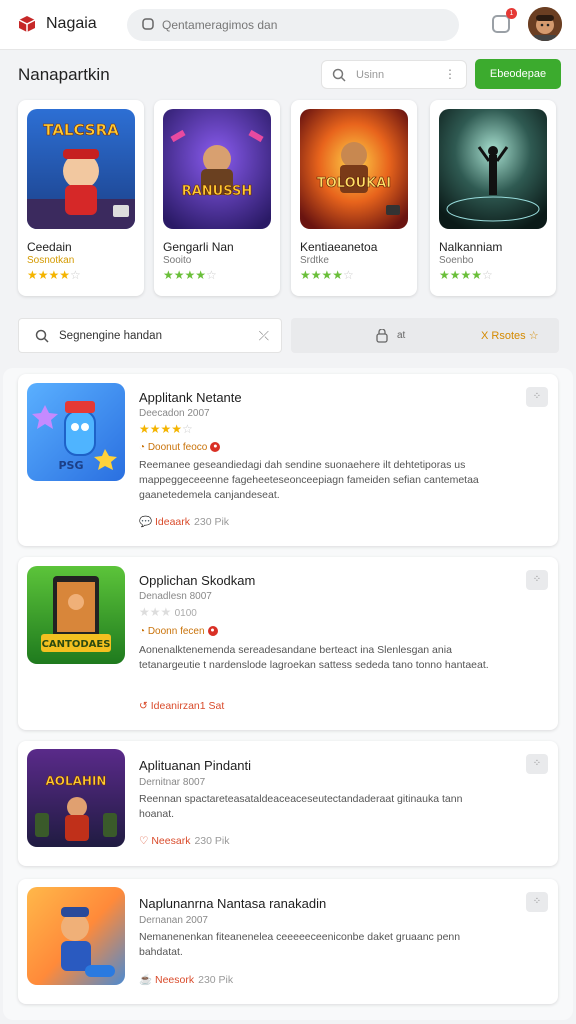 The image size is (576, 1024). What do you see at coordinates (180, 447) in the screenshot?
I see `app-badge: ◔ Doonut feoco ●` at bounding box center [180, 447].